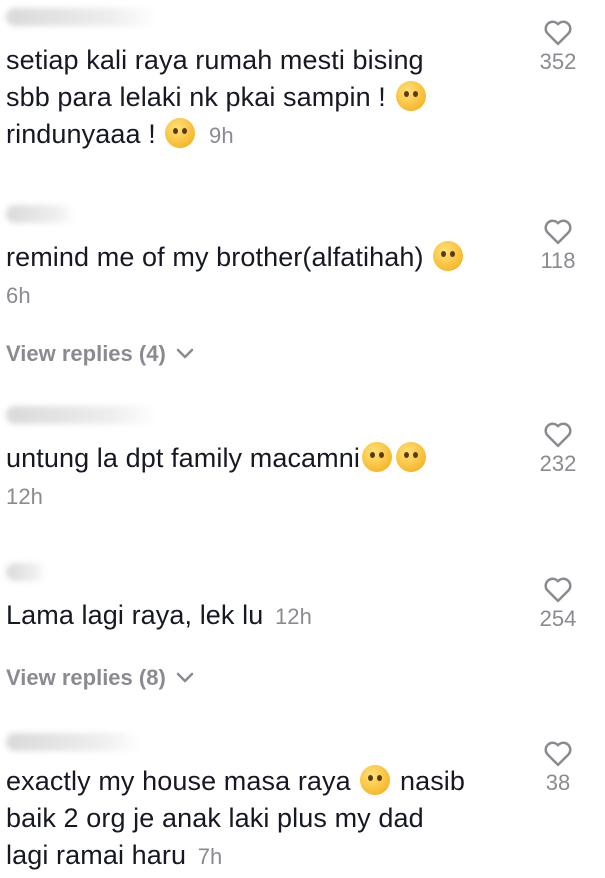 This screenshot has width=605, height=878. I want to click on like-button: 118, so click(558, 245).